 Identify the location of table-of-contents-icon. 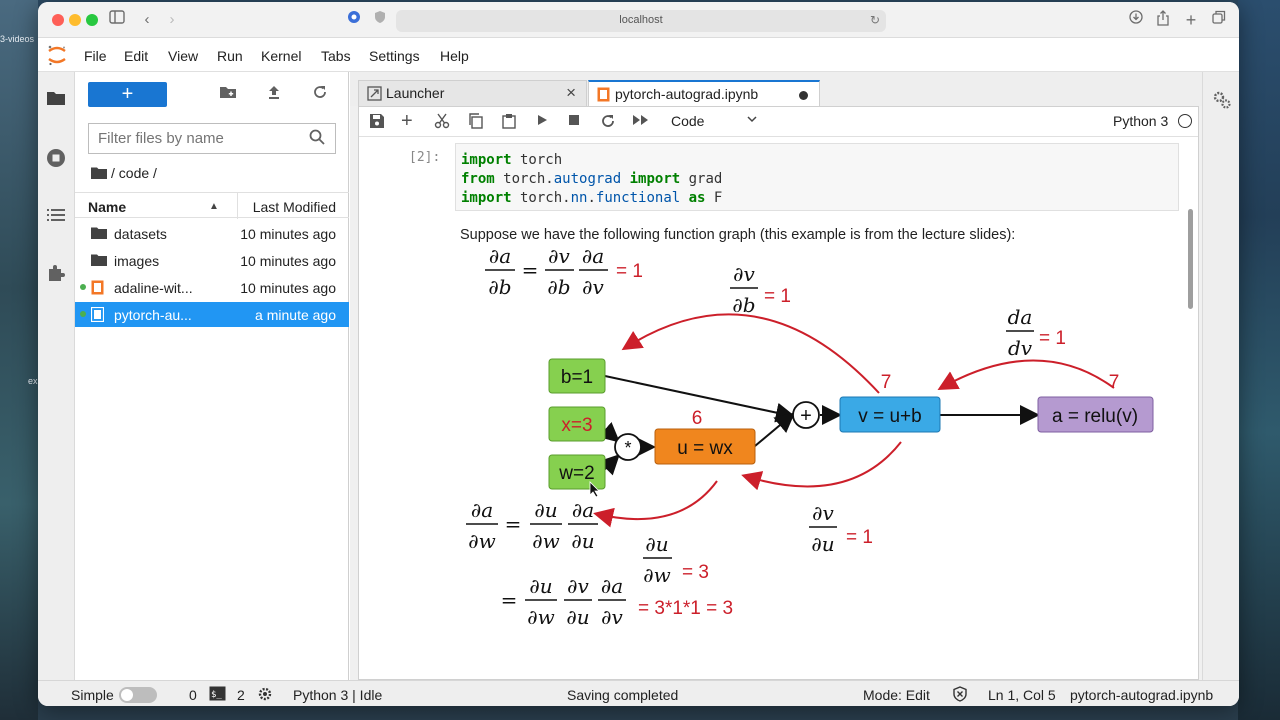
(57, 217).